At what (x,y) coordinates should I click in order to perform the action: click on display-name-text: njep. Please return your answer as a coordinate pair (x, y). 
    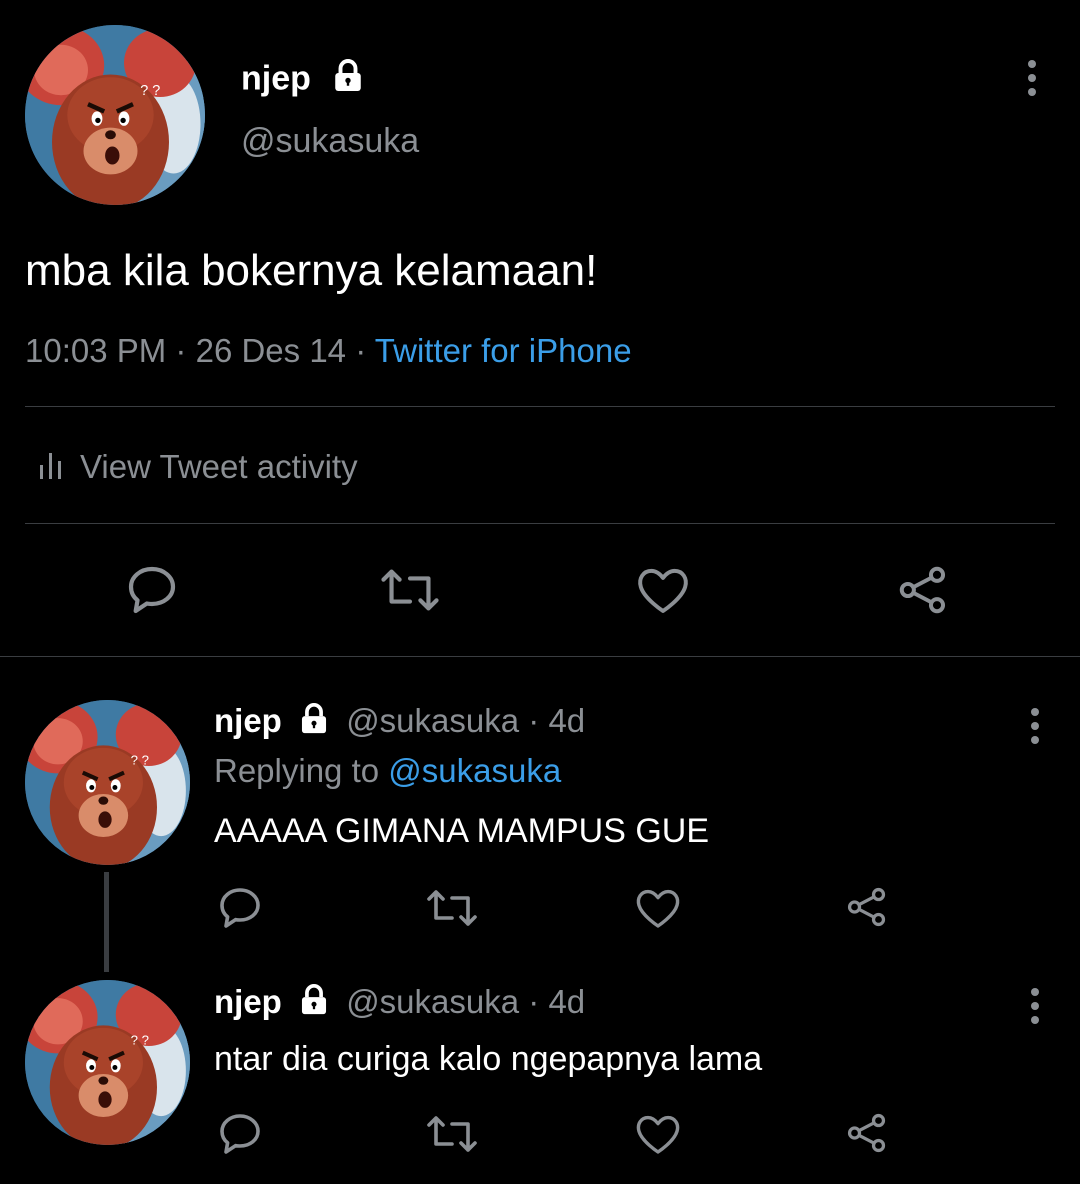
    Looking at the image, I should click on (276, 78).